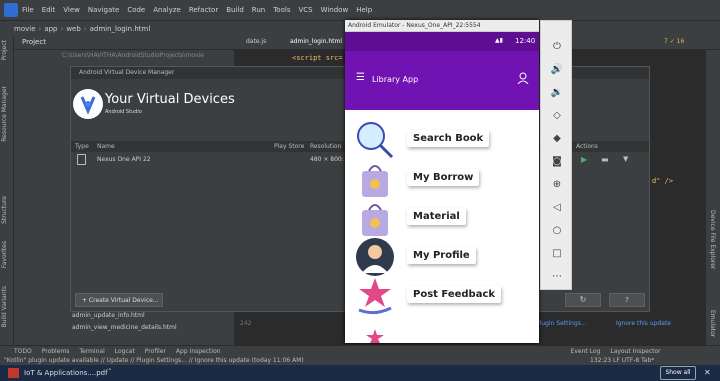 This screenshot has height=381, width=720. Describe the element at coordinates (305, 10) in the screenshot. I see `menu-vcs: VCS` at that location.